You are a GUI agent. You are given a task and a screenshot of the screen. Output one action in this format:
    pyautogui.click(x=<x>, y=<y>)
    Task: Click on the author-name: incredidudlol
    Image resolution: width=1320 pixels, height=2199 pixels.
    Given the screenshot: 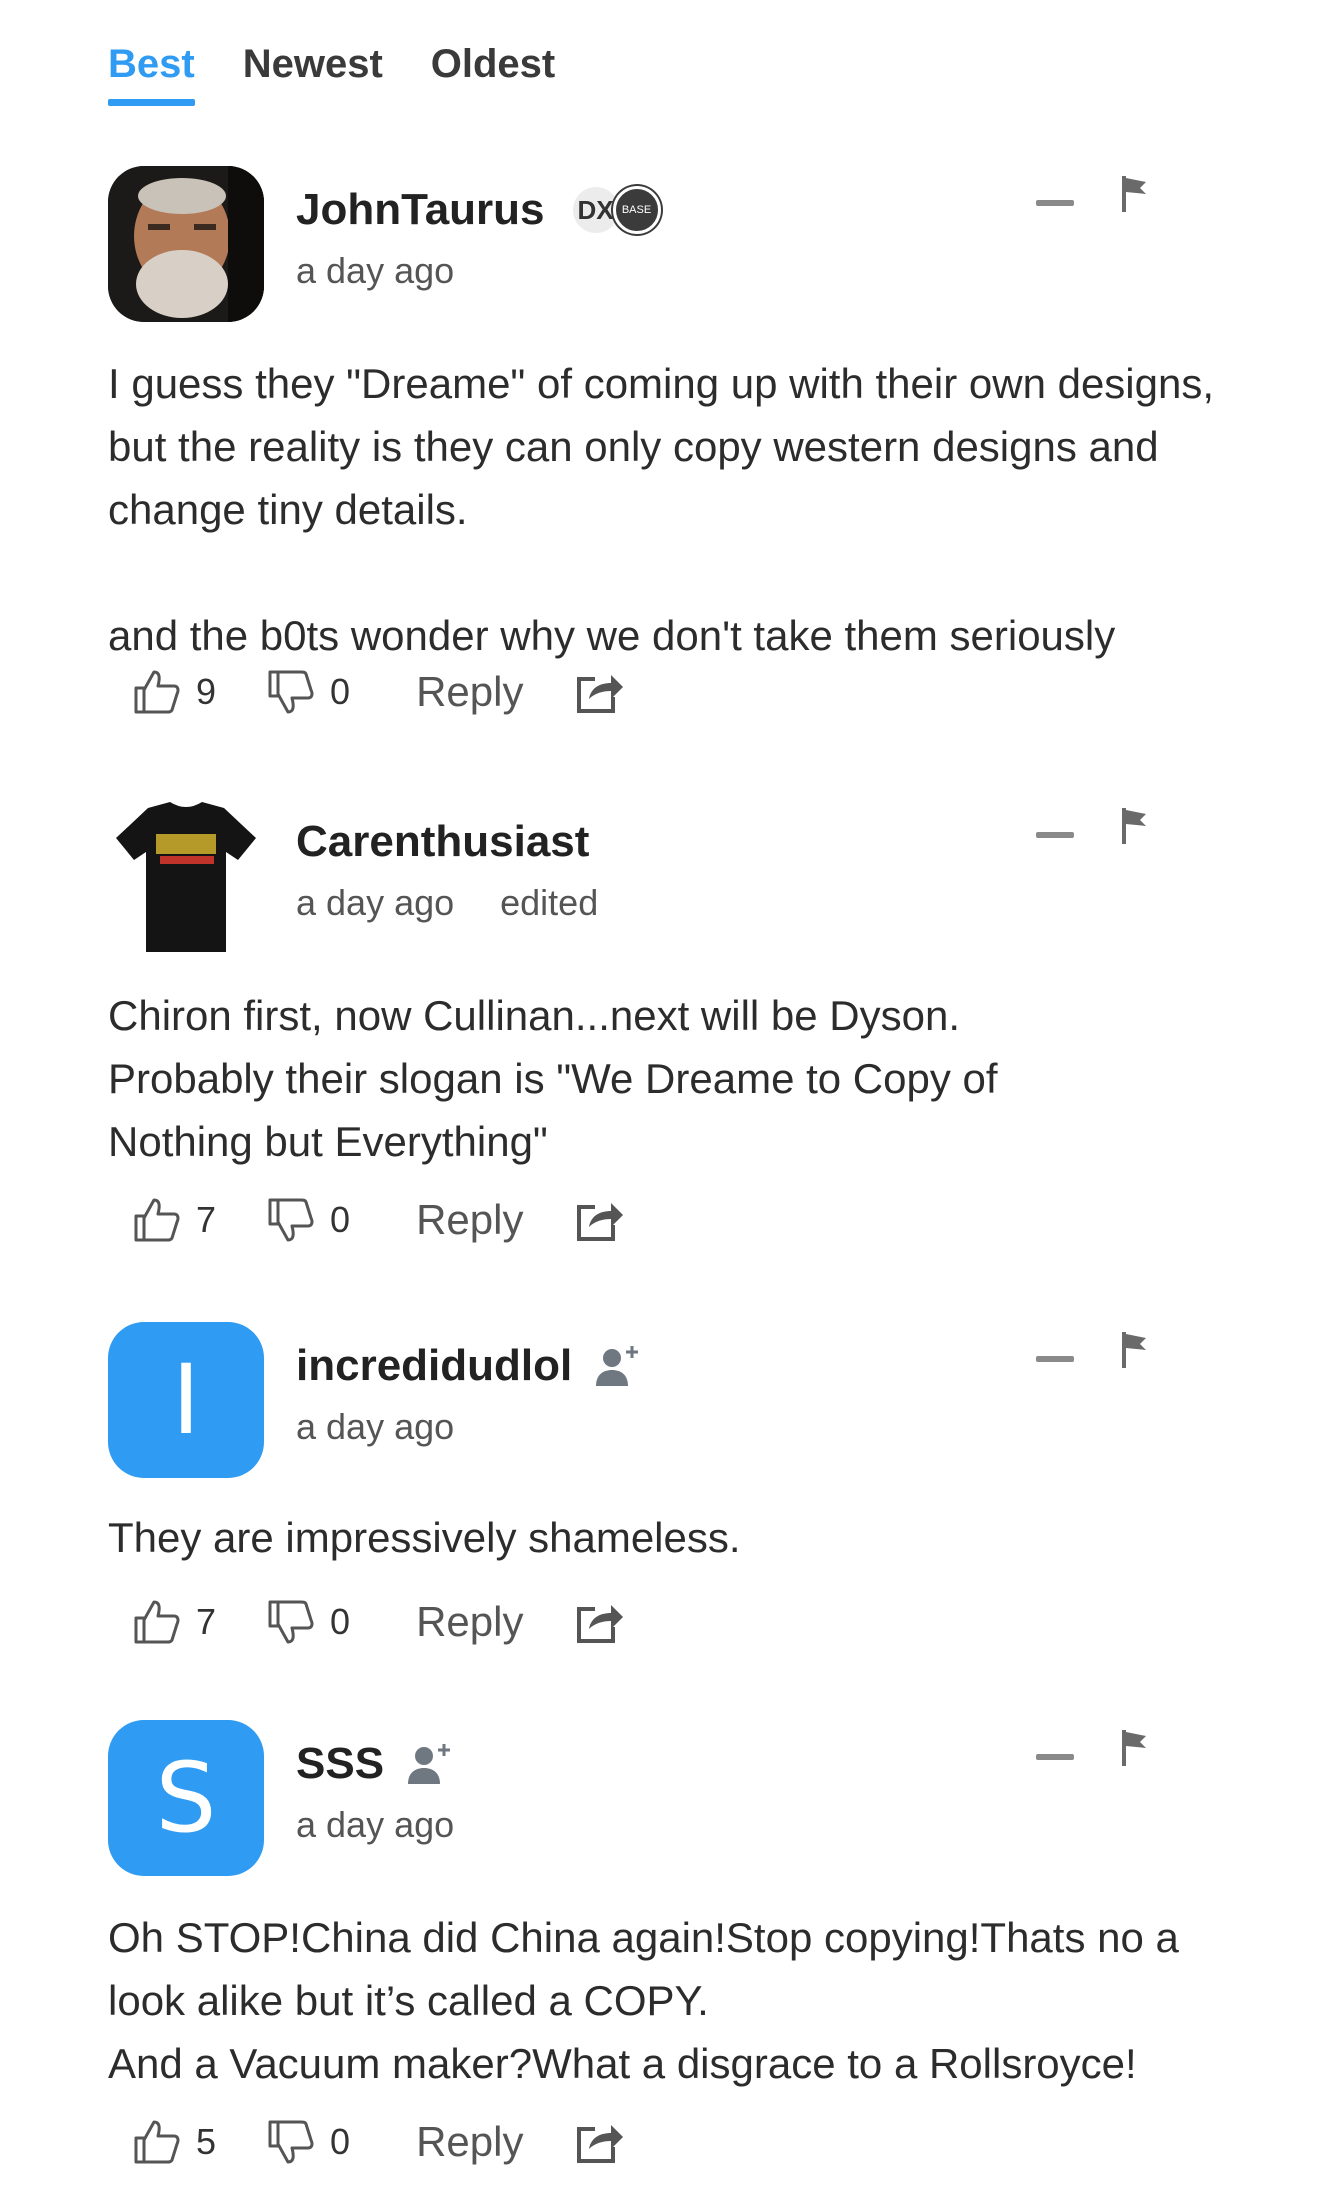 What is the action you would take?
    pyautogui.click(x=434, y=1366)
    